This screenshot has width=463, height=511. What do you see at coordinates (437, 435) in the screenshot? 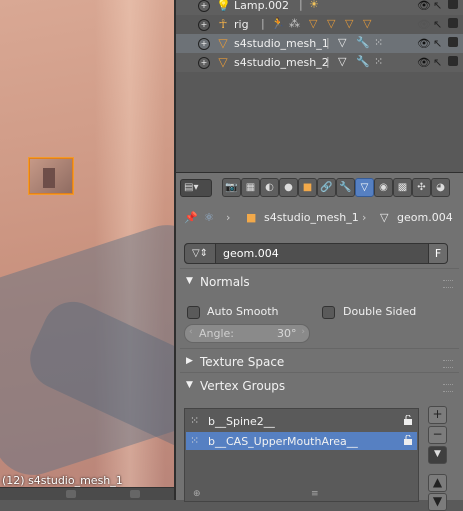
I see `remove-vertex-group-button: −` at bounding box center [437, 435].